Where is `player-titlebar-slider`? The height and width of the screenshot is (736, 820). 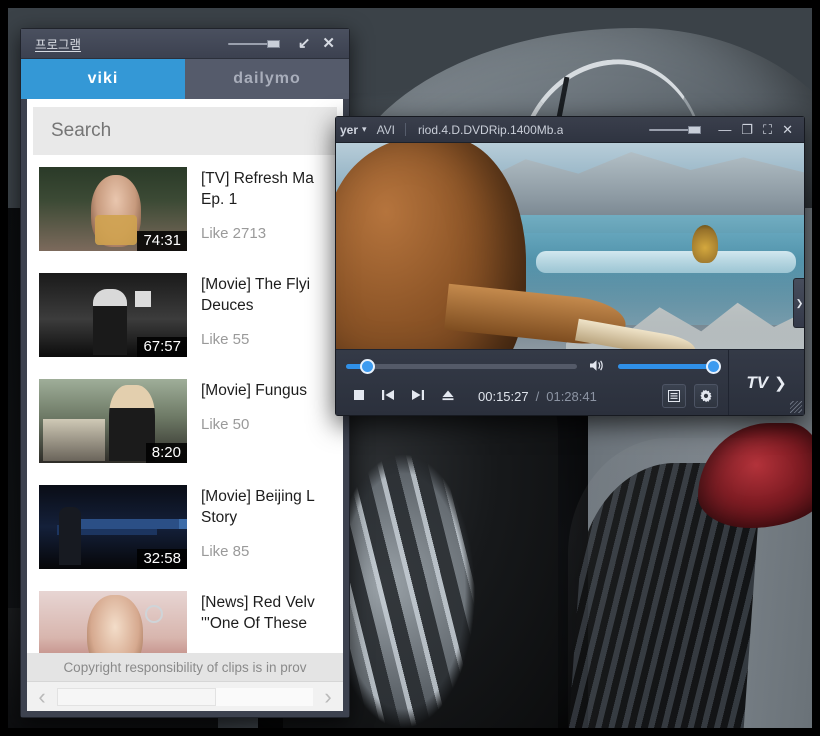
player-titlebar-slider is located at coordinates (675, 130).